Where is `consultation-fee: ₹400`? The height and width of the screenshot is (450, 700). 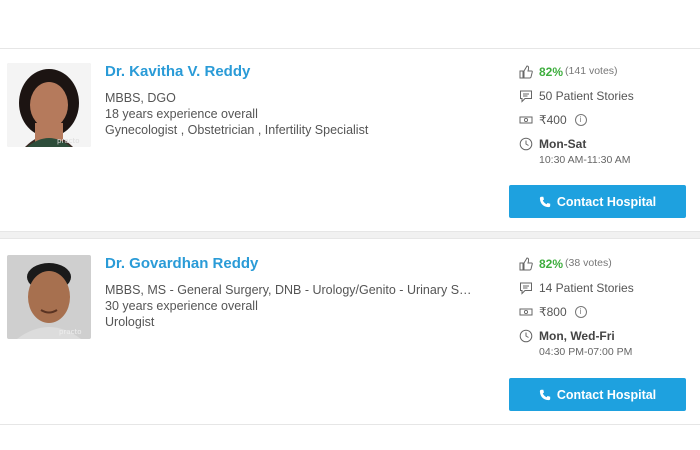
consultation-fee: ₹400 is located at coordinates (553, 120).